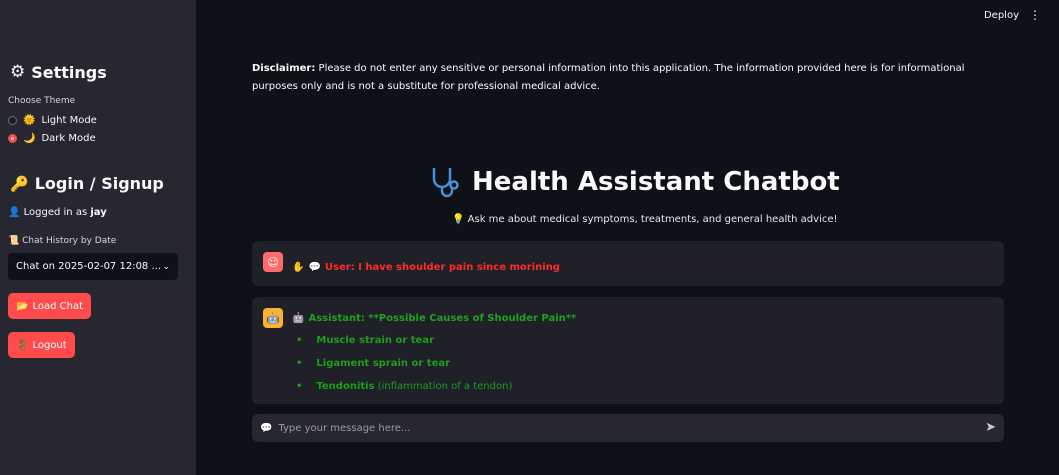 This screenshot has width=1059, height=475. What do you see at coordinates (22, 345) in the screenshot?
I see `door-icon: 🚪` at bounding box center [22, 345].